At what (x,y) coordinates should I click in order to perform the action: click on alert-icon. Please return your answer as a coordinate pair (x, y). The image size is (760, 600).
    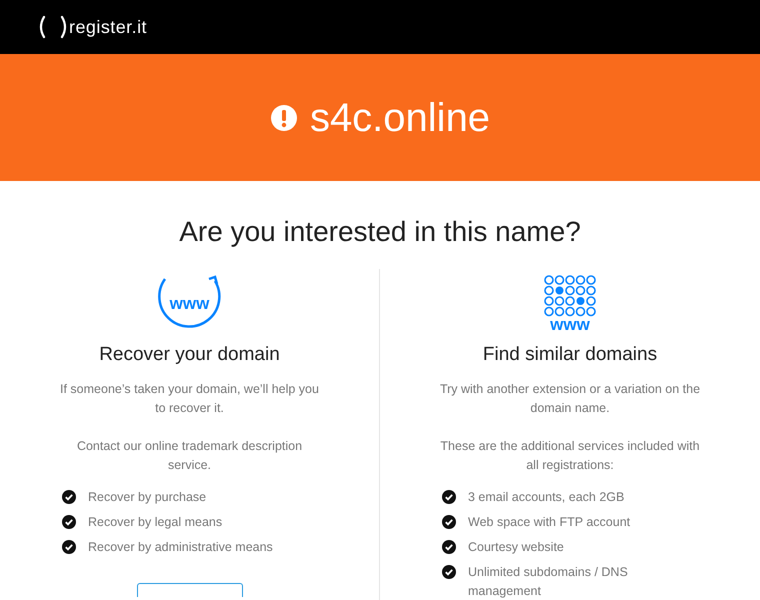
    Looking at the image, I should click on (284, 118).